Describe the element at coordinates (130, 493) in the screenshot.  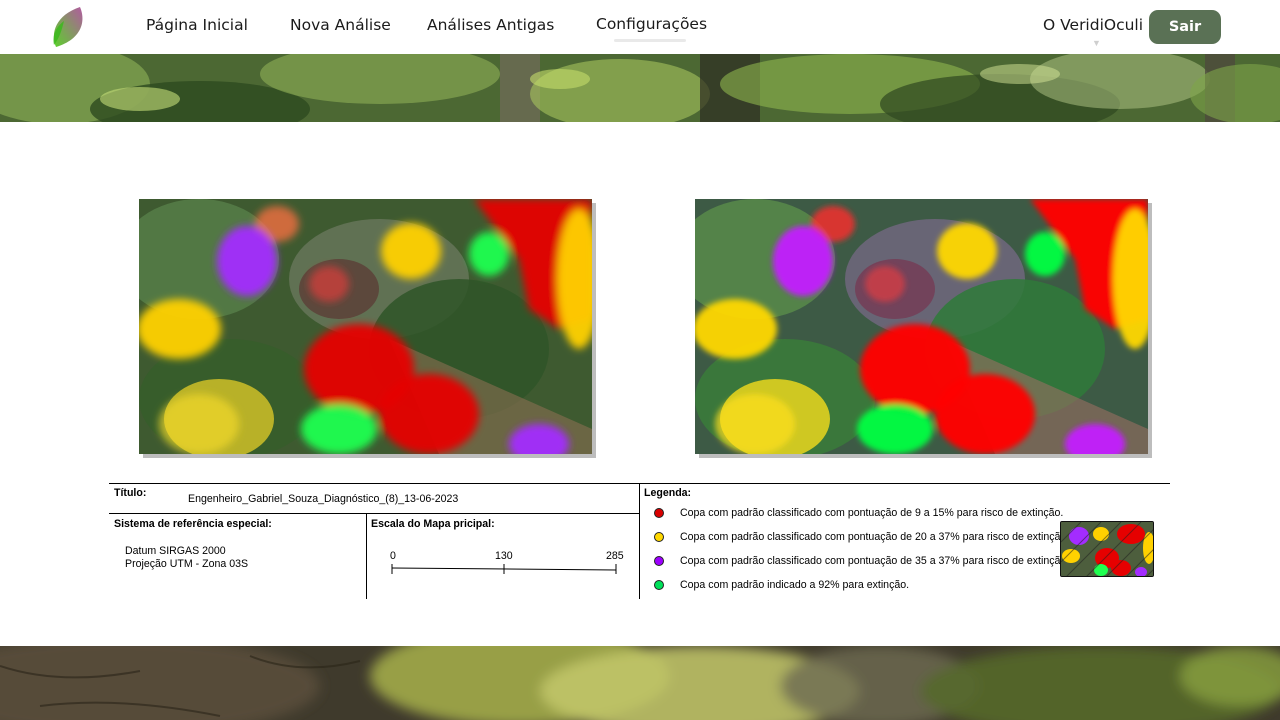
I see `report-title-label: Título:` at that location.